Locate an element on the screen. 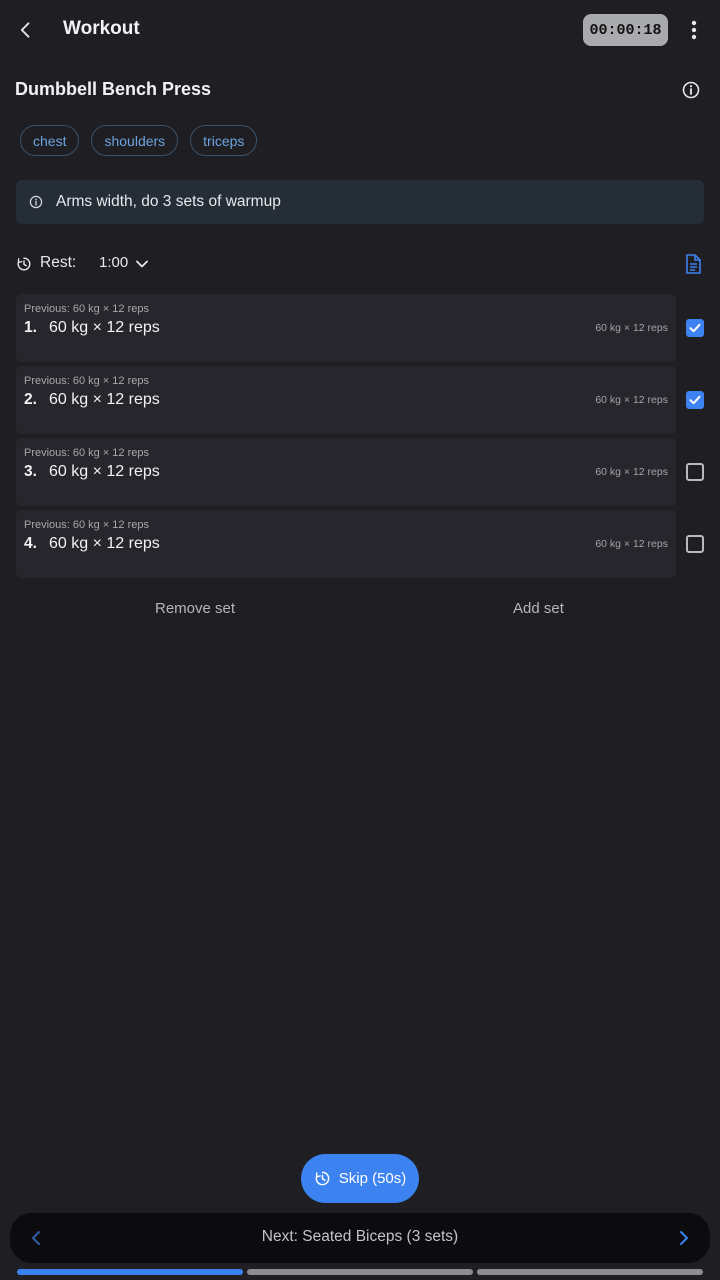 The width and height of the screenshot is (720, 1280). muscle-tags: chest shoulders triceps is located at coordinates (139, 140).